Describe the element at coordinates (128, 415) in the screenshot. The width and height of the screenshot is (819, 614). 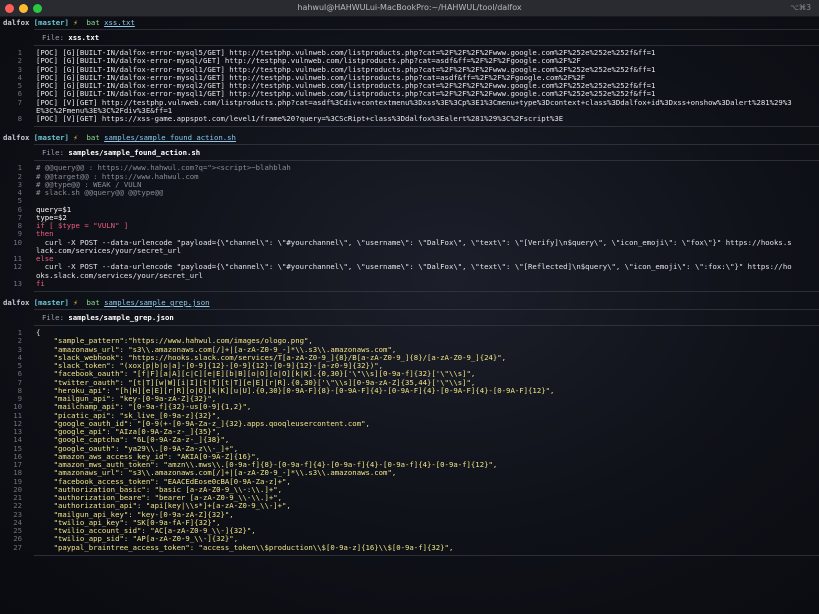
I see `line-text: "picatic_api": "sk_live_[0-9a-z]{32}",` at that location.